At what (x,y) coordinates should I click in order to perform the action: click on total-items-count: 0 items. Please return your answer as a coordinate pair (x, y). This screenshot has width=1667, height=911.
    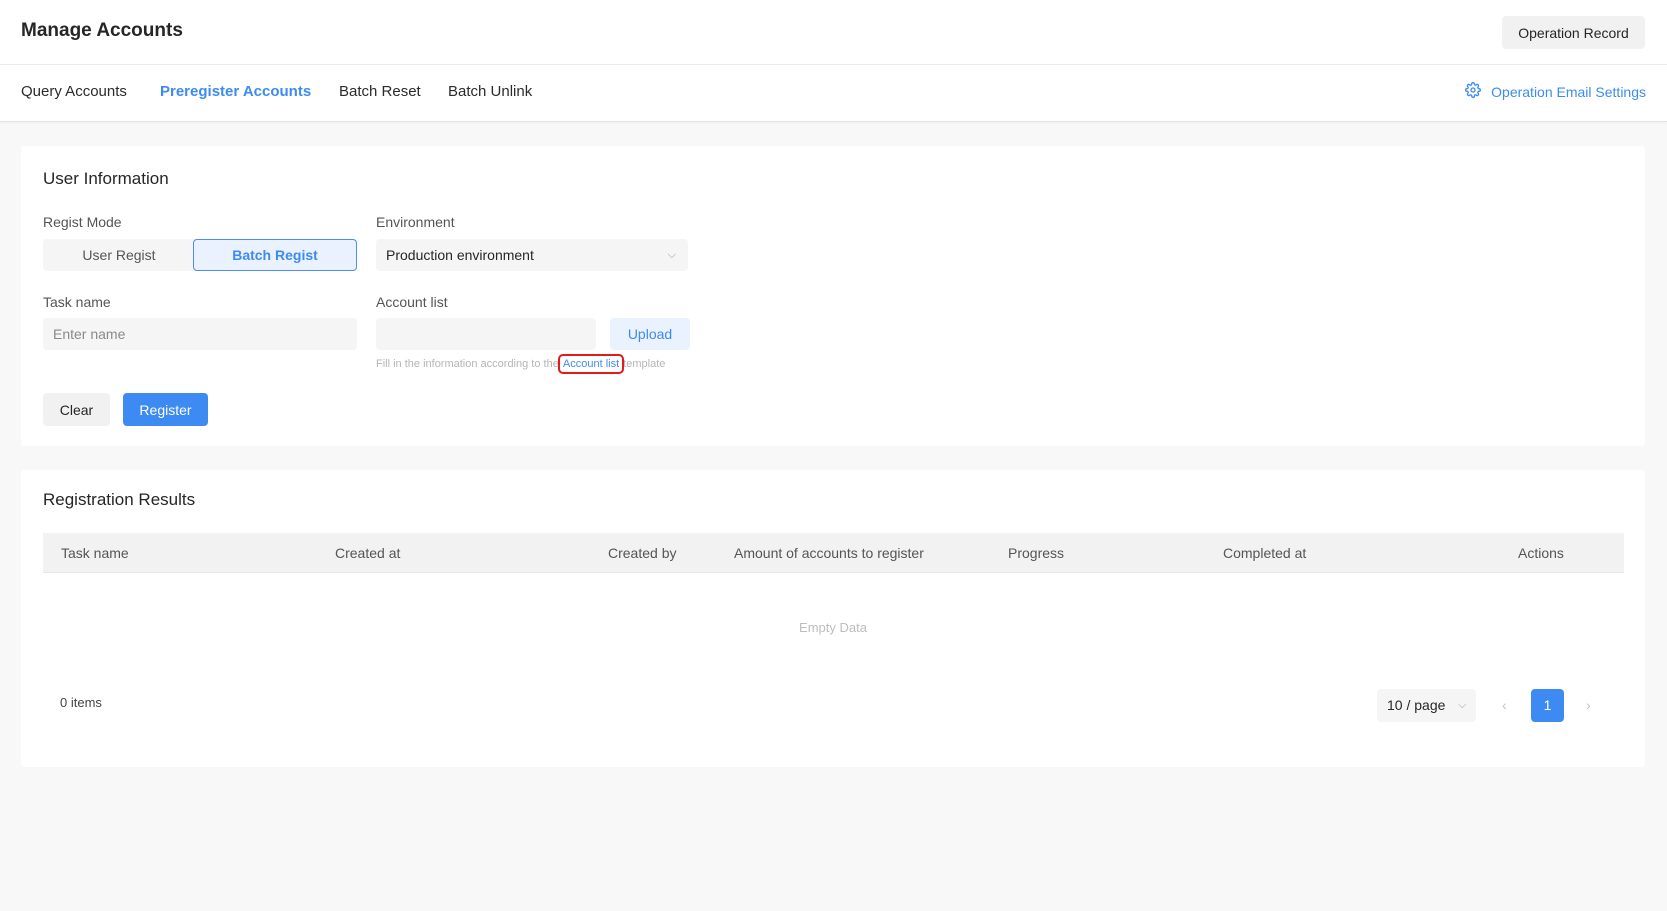
    Looking at the image, I should click on (81, 702).